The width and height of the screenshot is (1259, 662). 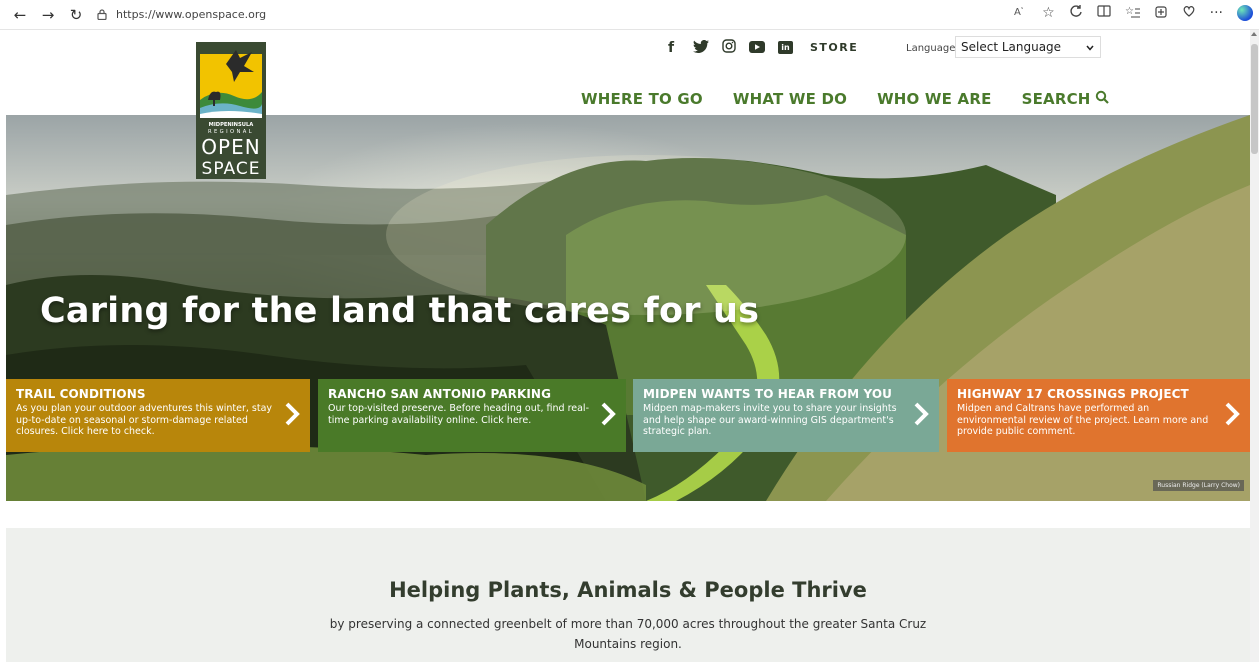 I want to click on promo-title: RANCHO SAN ANTONIO PARKING, so click(x=440, y=394).